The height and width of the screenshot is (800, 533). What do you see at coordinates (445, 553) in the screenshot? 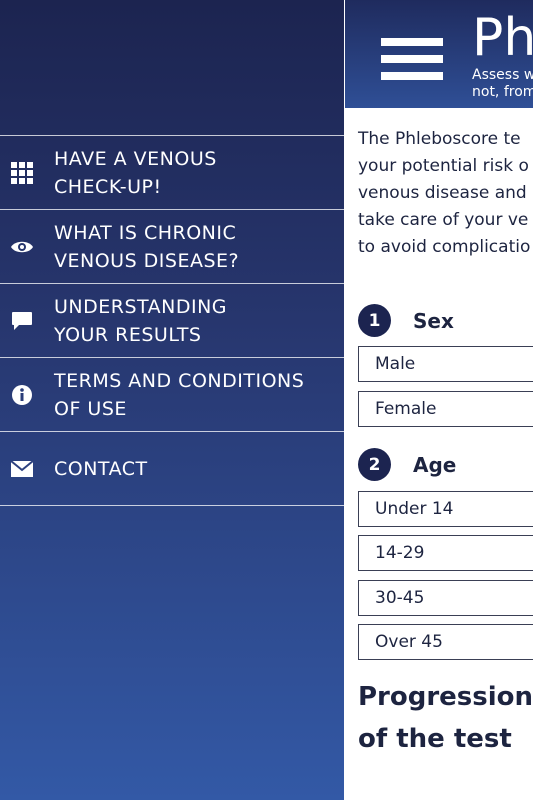
I see `option-14-29: 14-29` at bounding box center [445, 553].